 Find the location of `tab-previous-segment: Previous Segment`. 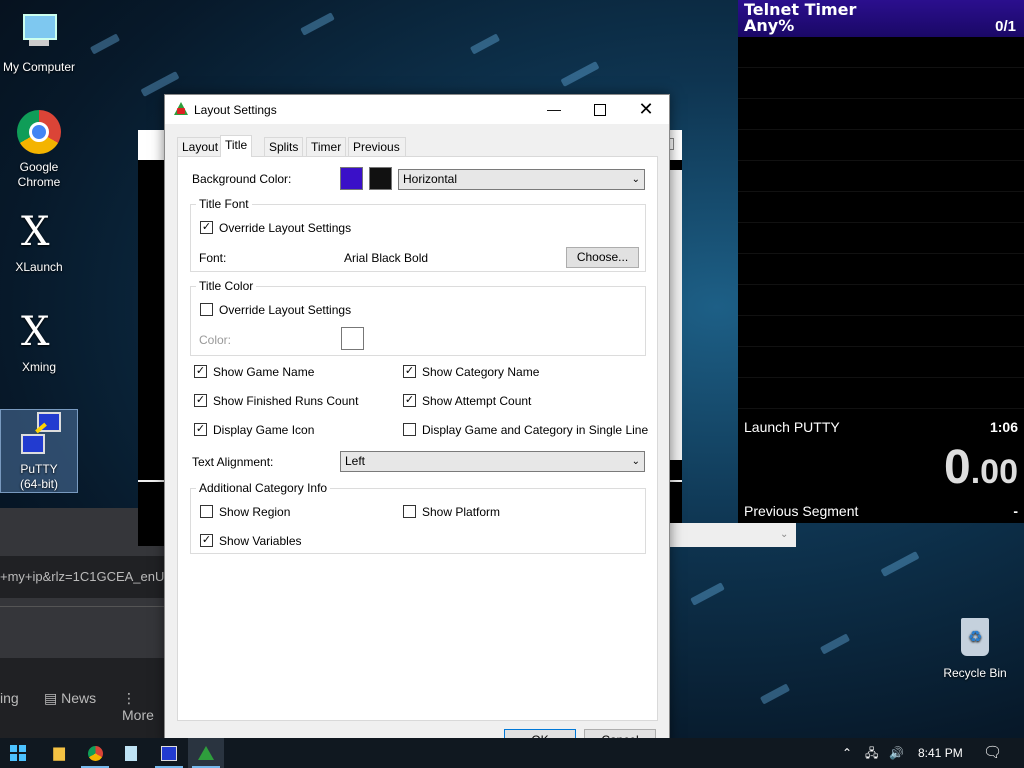

tab-previous-segment: Previous Segment is located at coordinates (377, 154).